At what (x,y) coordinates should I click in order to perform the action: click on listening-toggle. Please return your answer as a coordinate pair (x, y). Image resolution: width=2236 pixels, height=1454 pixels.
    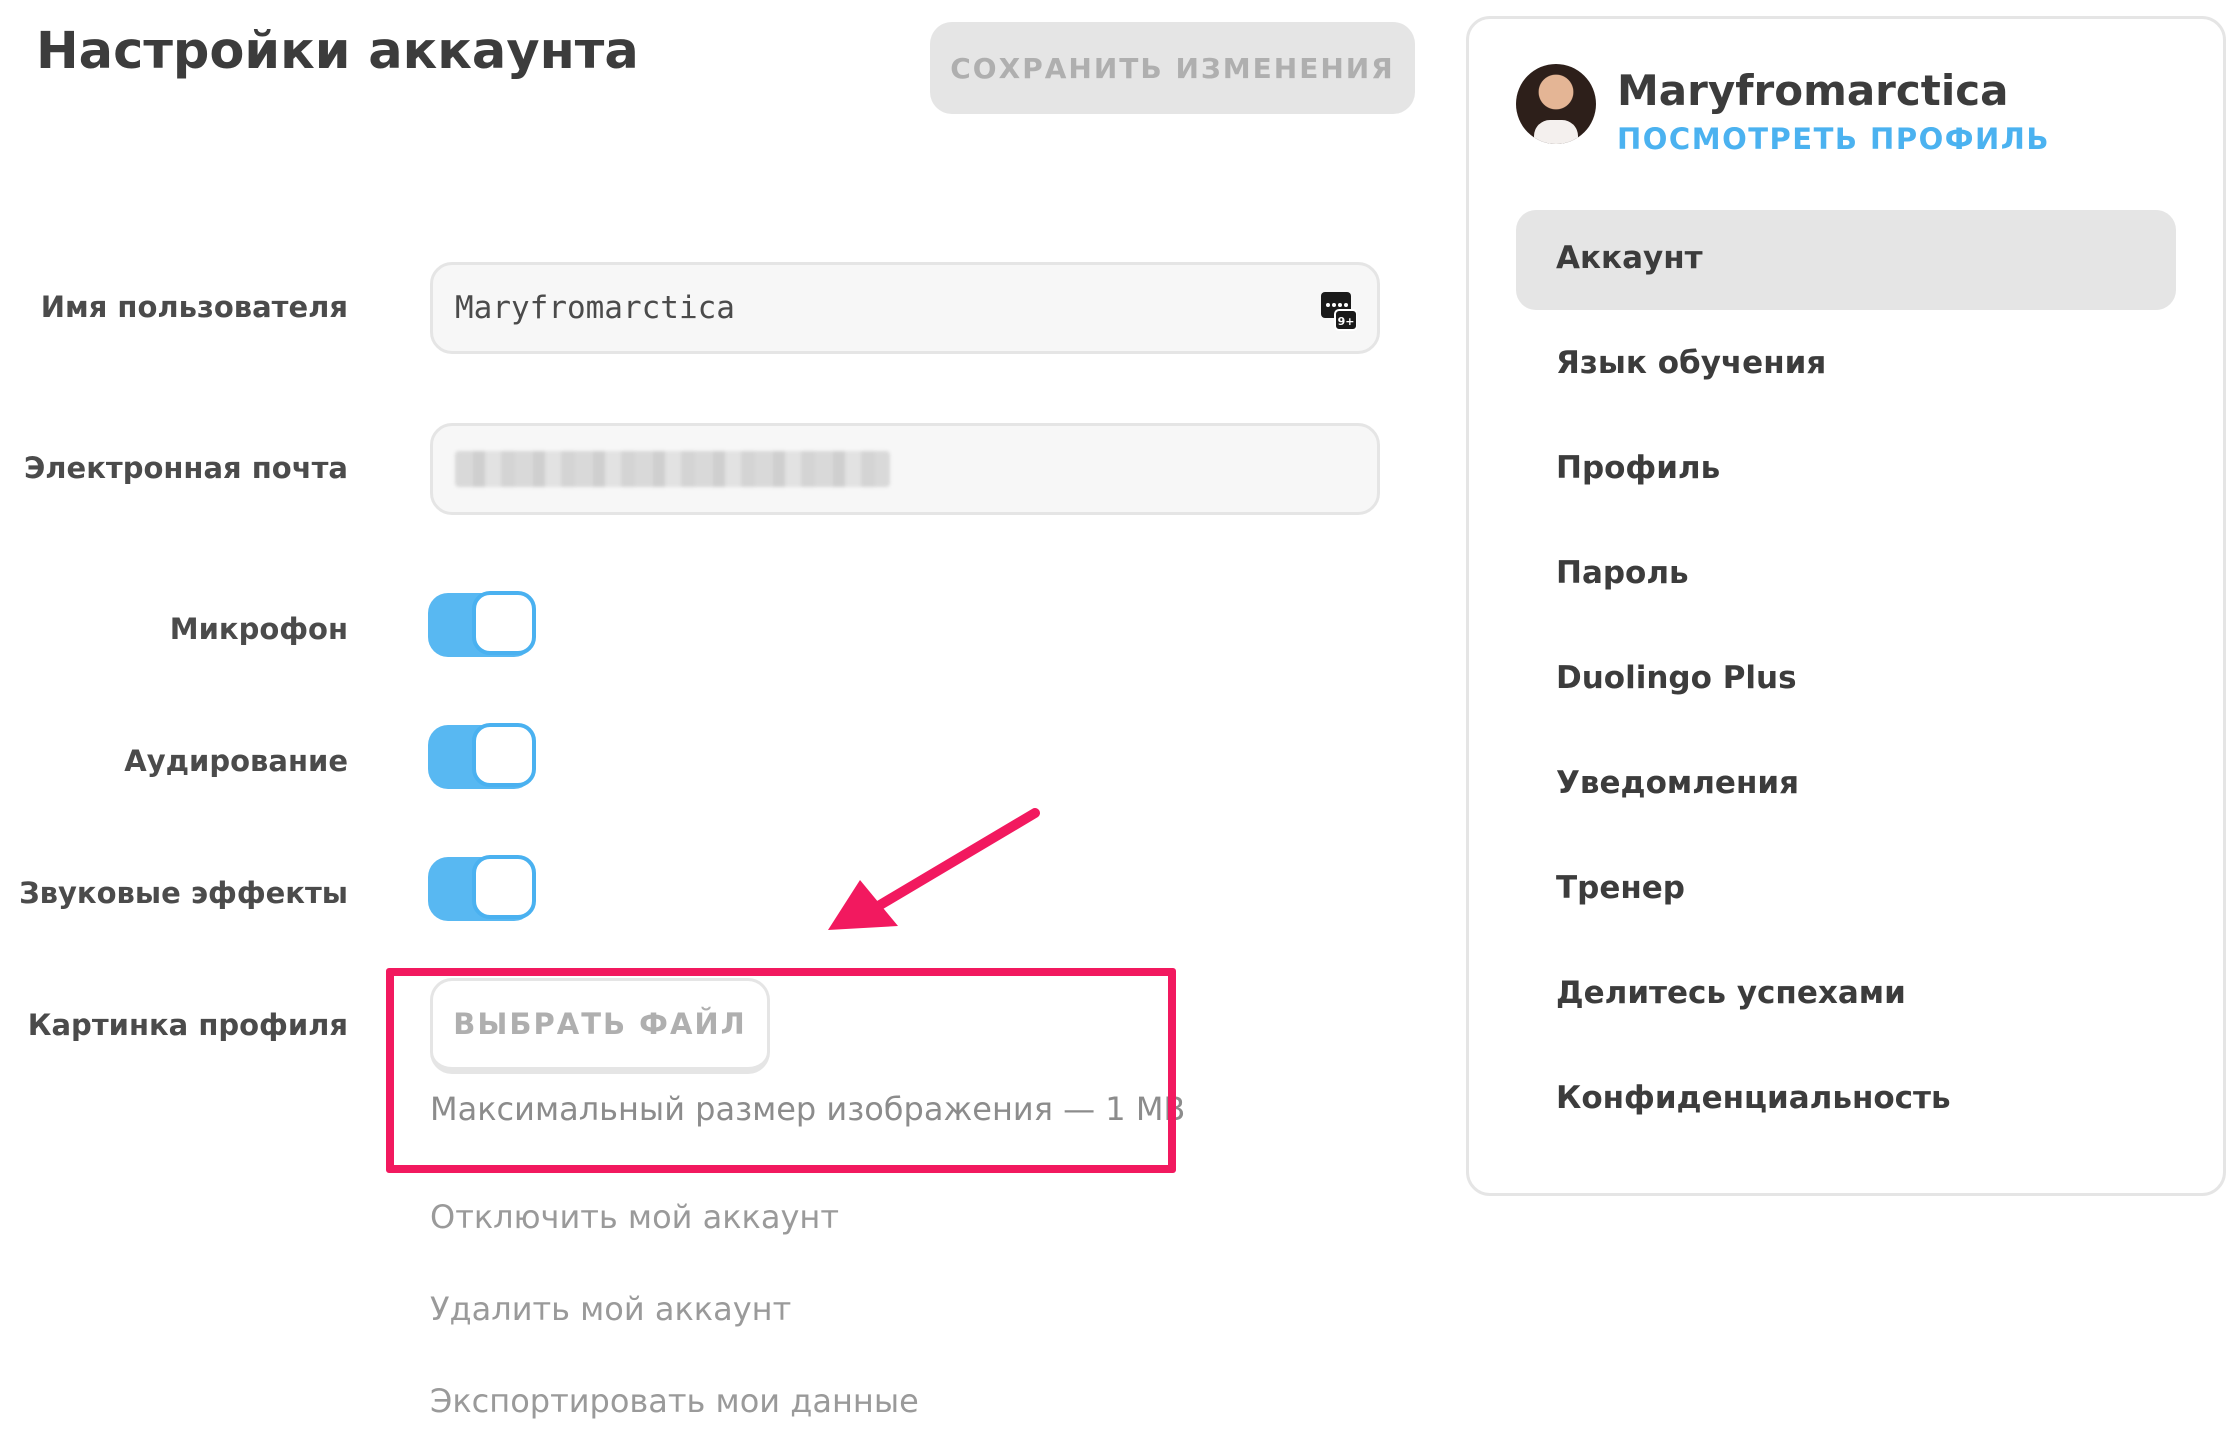
    Looking at the image, I should click on (482, 756).